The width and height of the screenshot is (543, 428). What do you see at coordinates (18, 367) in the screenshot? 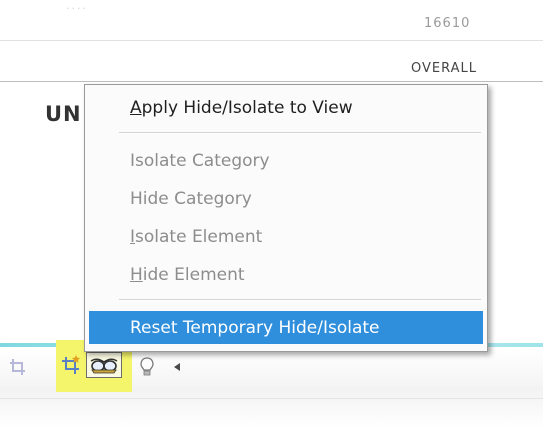
I see `crop-region-icon` at bounding box center [18, 367].